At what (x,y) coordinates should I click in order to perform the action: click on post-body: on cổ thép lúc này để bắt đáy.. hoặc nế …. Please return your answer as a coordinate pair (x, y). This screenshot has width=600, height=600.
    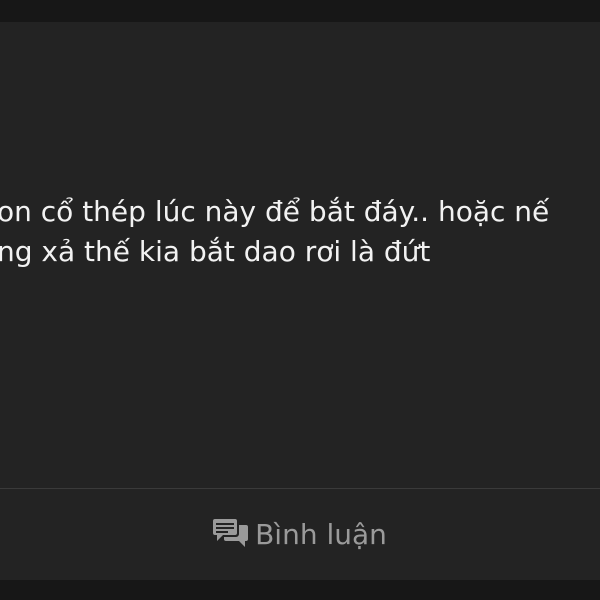
    Looking at the image, I should click on (300, 232).